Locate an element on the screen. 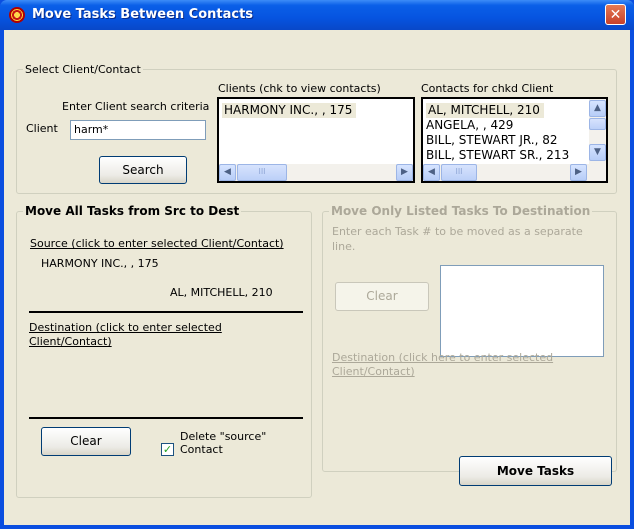  client-item: HARMONY INC., , 175 is located at coordinates (316, 108).